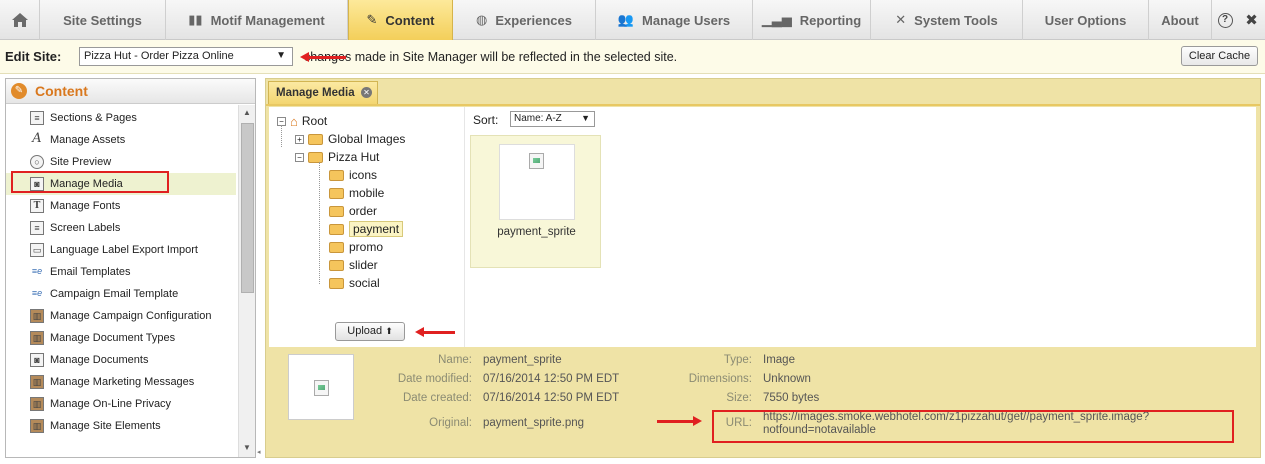 This screenshot has height=464, width=1265. Describe the element at coordinates (121, 162) in the screenshot. I see `sidebar-item-site-preview: ○ Site Preview` at that location.